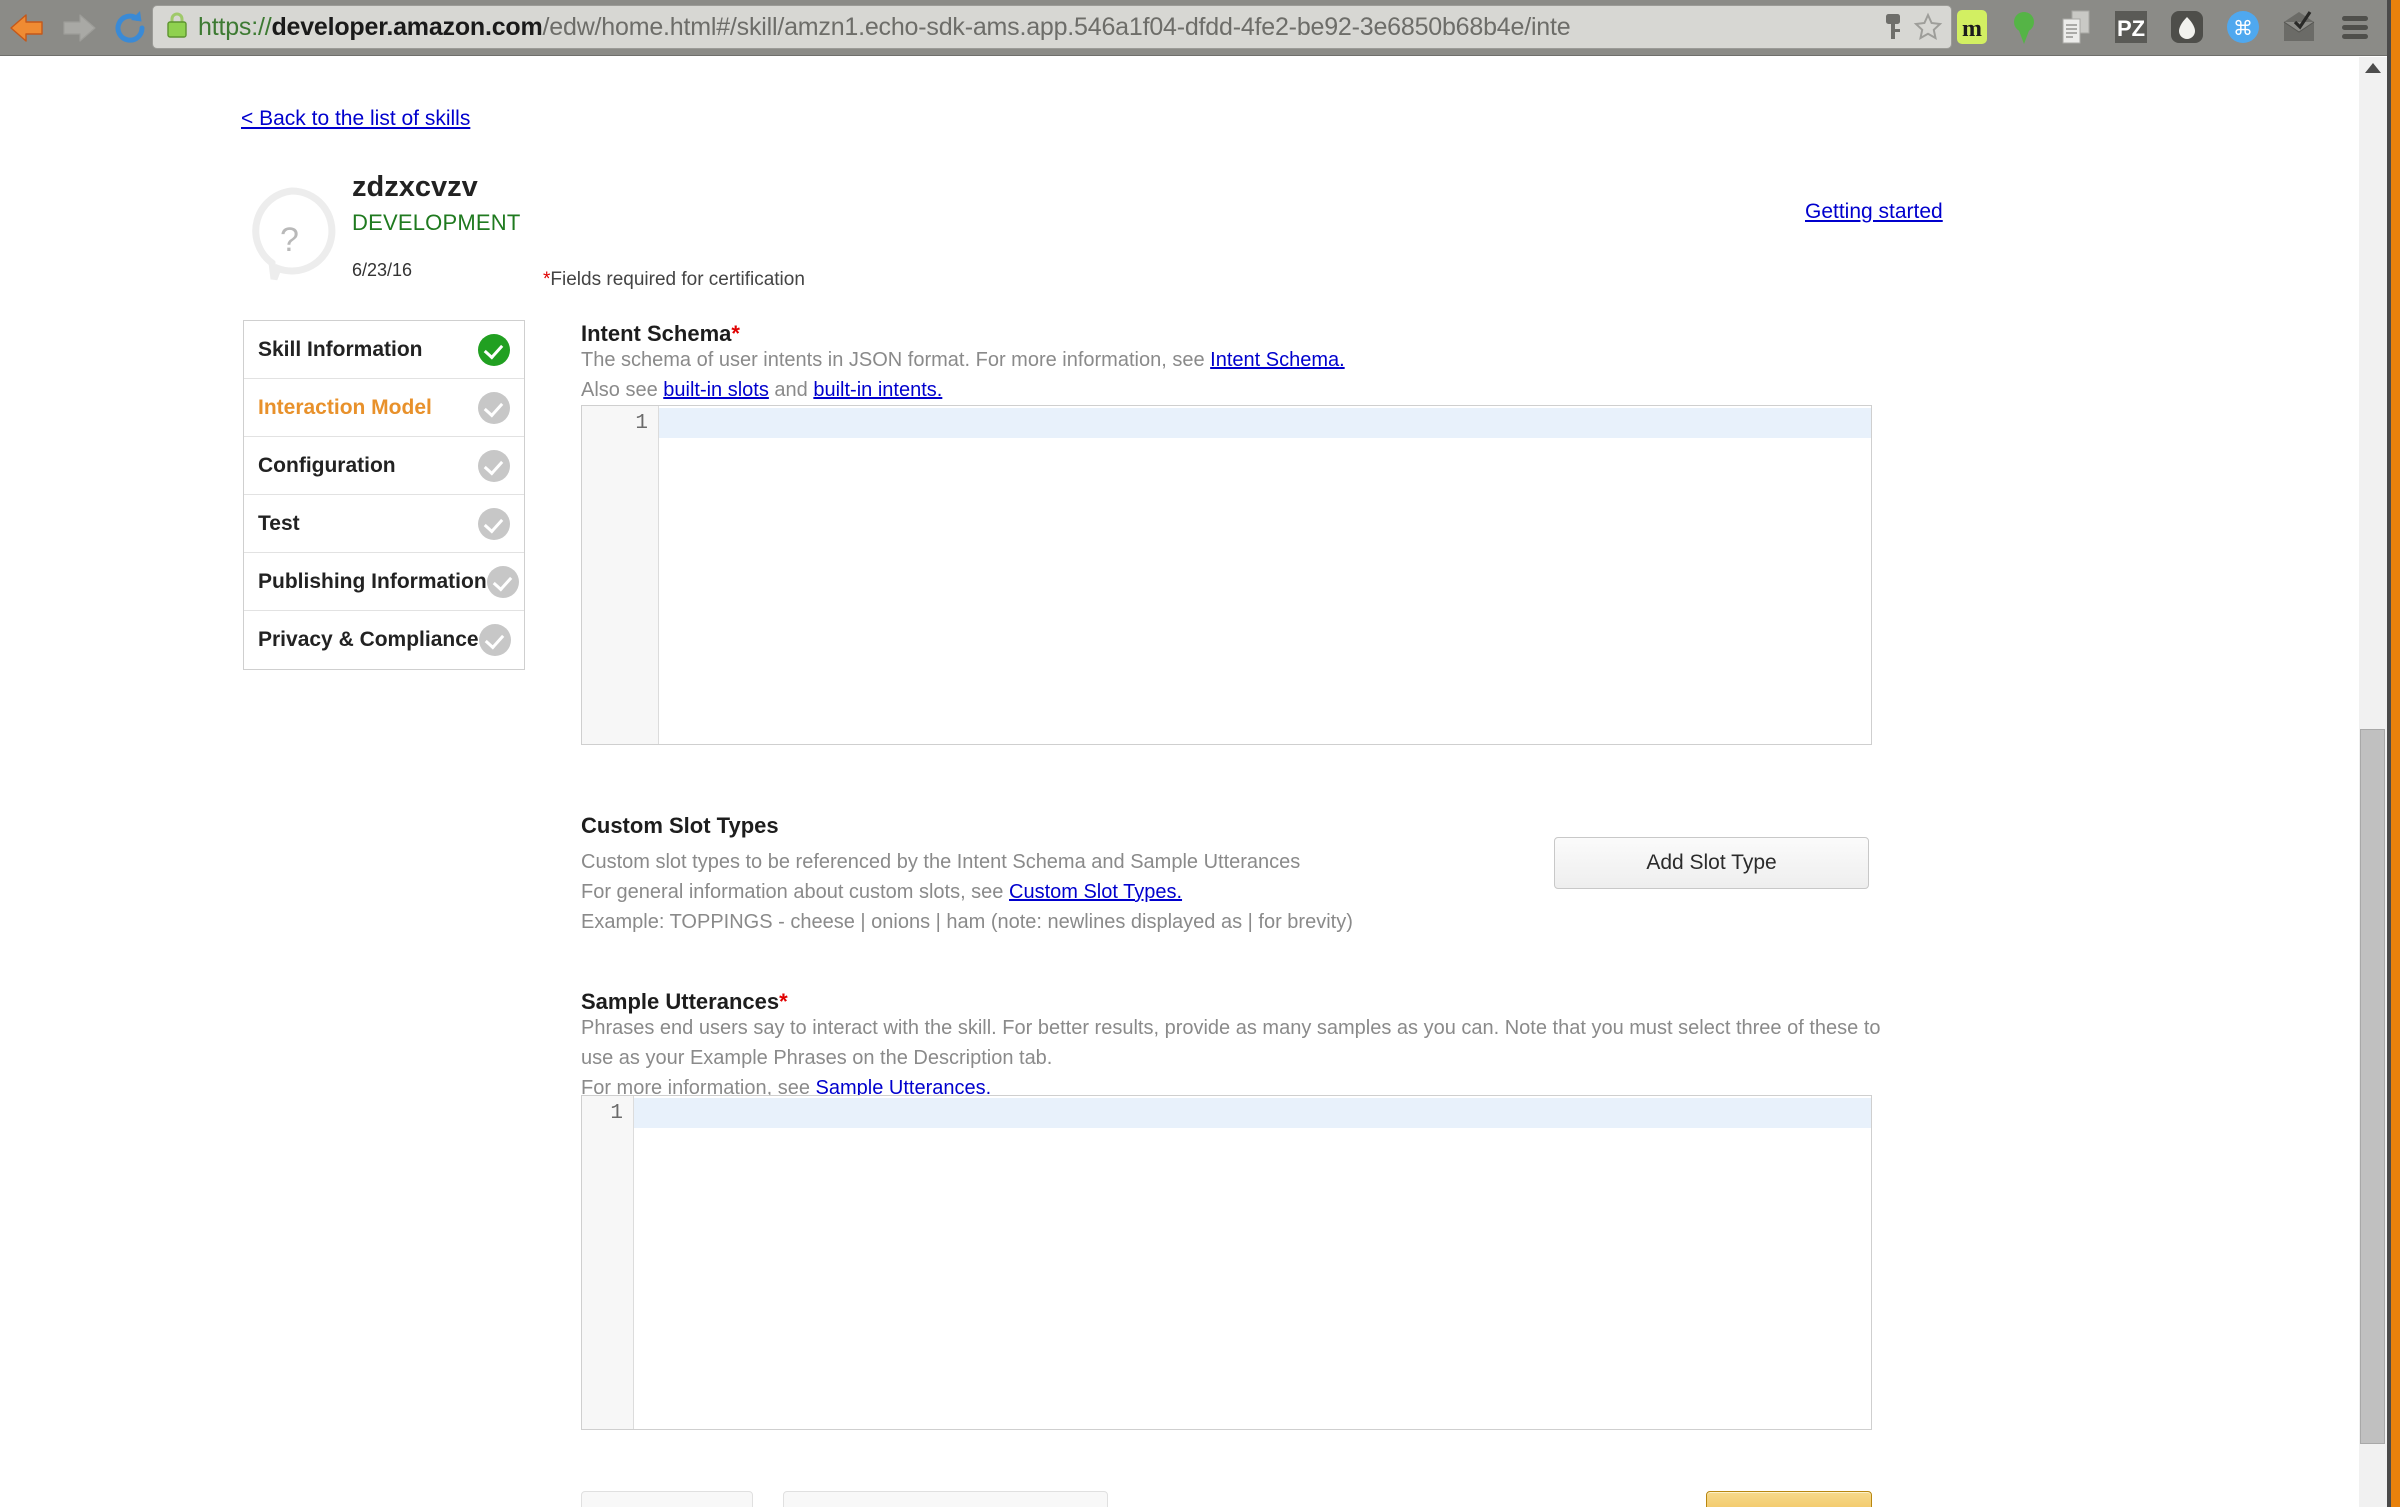  What do you see at coordinates (2164, 27) in the screenshot?
I see `extension-toolbar: m PZ ⌘` at bounding box center [2164, 27].